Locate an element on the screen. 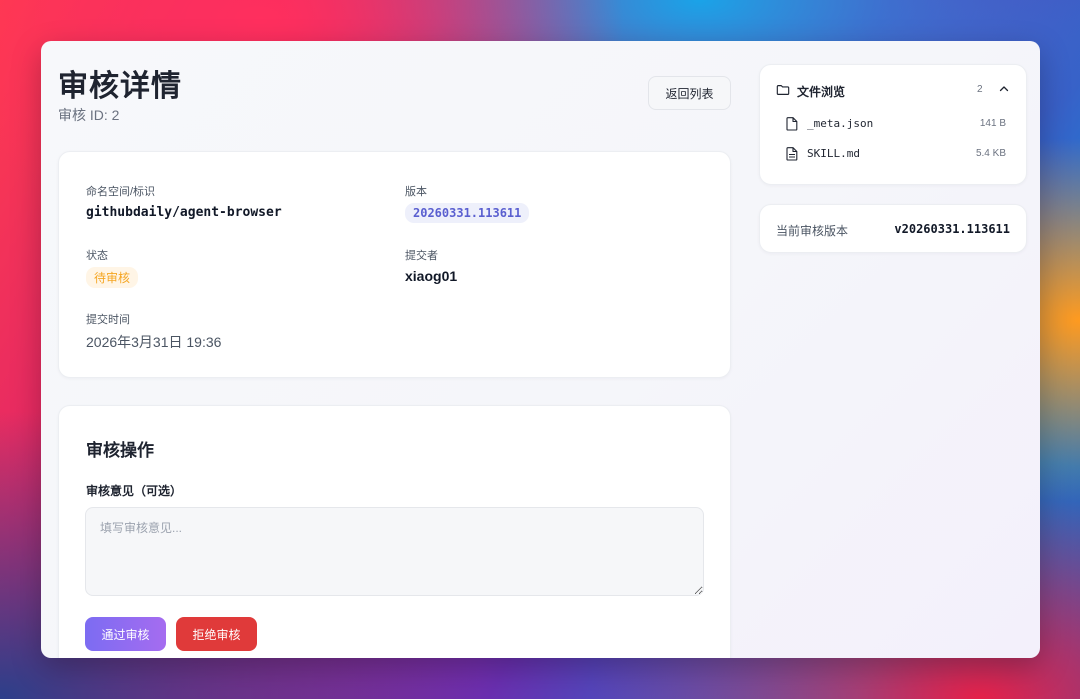  file-browser-card: 文件浏览 2 _meta.json 141 B SKILL.md 5.4 KB is located at coordinates (893, 124).